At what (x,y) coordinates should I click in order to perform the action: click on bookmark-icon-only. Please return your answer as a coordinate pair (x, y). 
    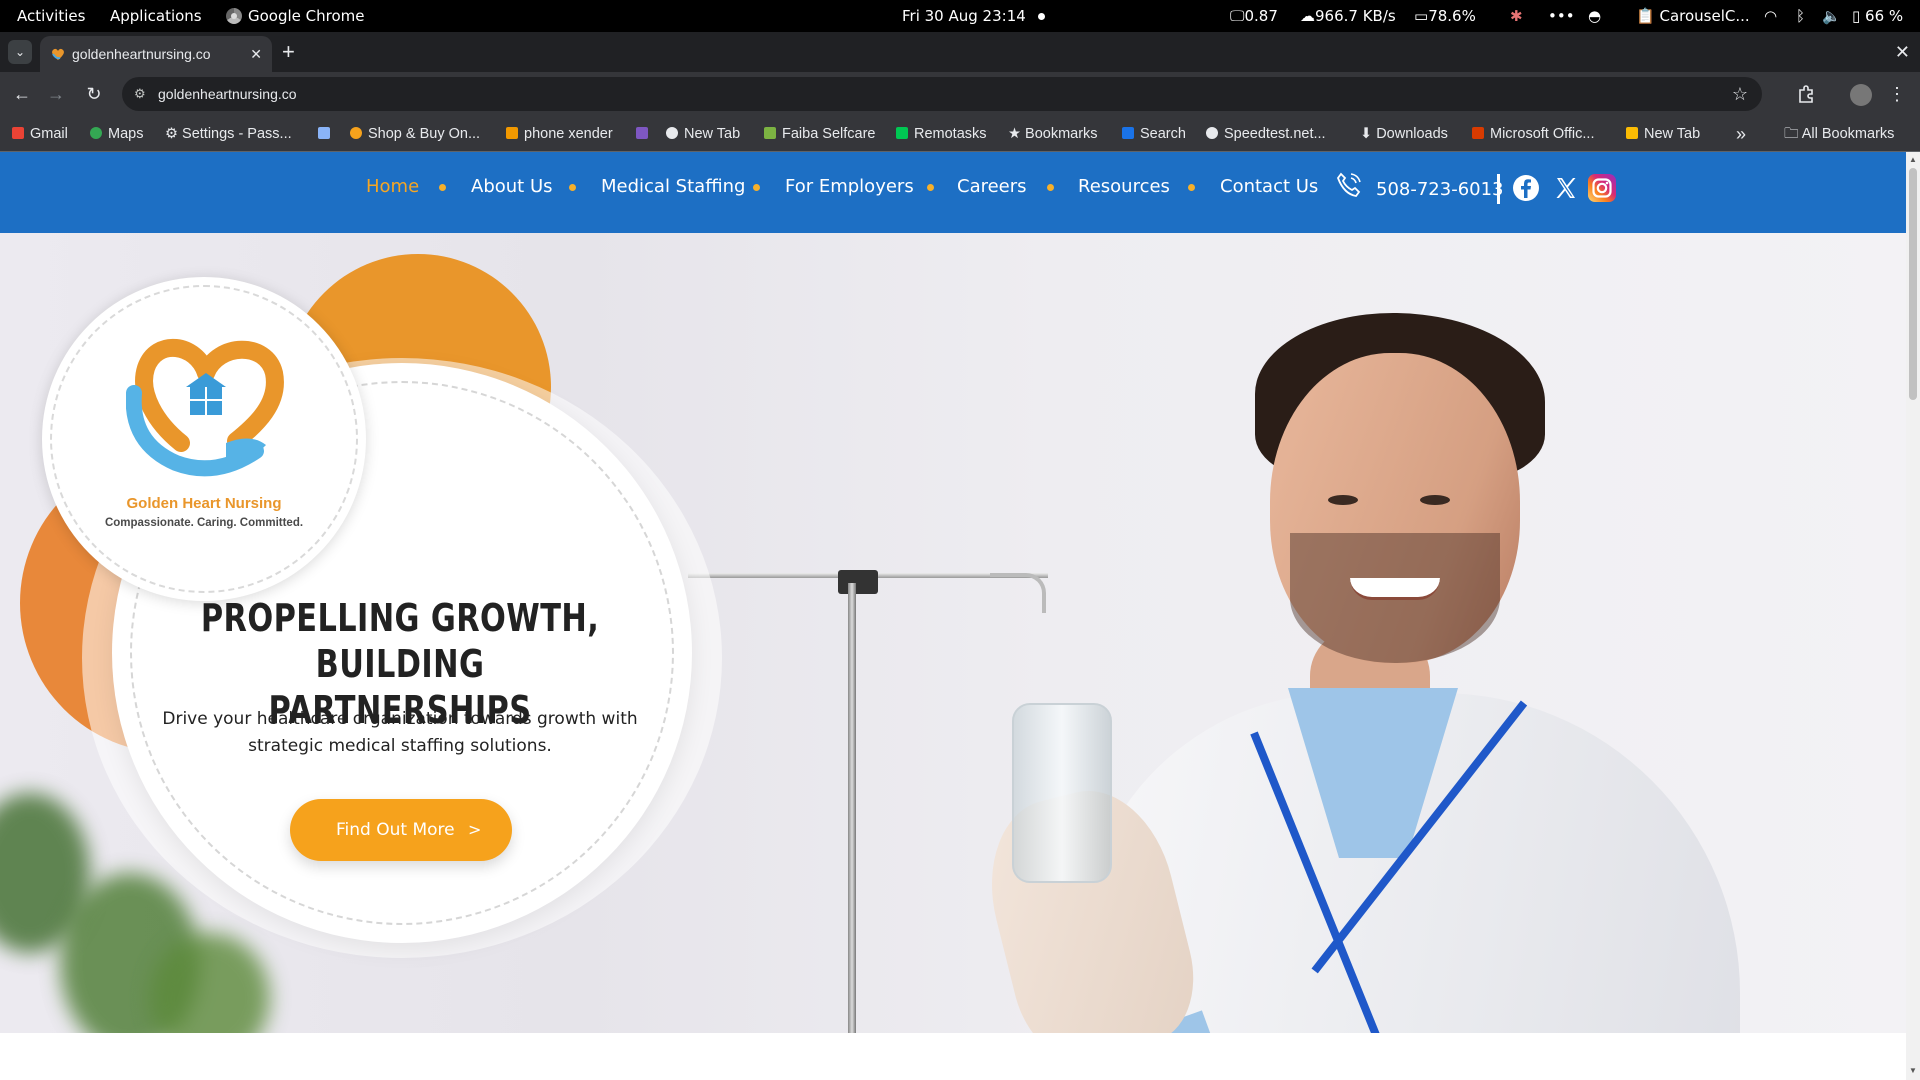
    Looking at the image, I should click on (327, 134).